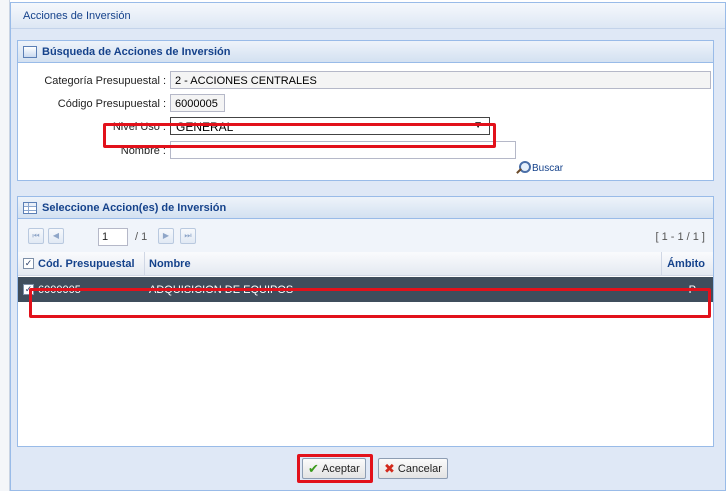 Image resolution: width=726 pixels, height=491 pixels. What do you see at coordinates (77, 16) in the screenshot?
I see `dialog-title: Acciones de Inversión` at bounding box center [77, 16].